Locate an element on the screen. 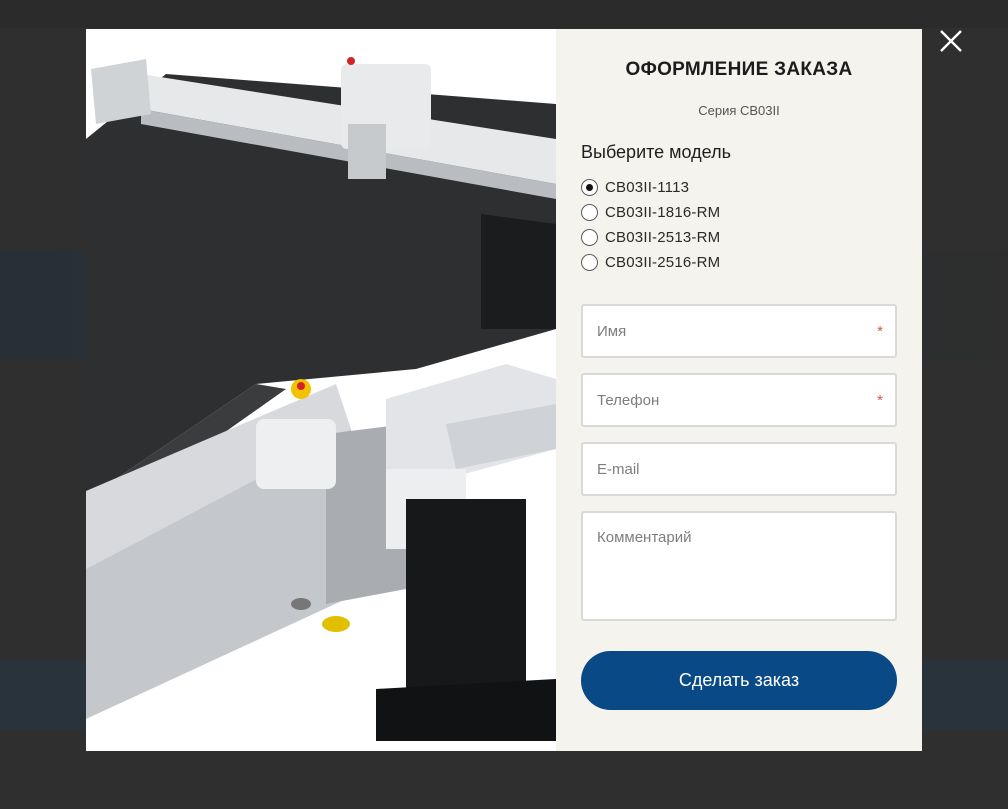 The image size is (1008, 809). comment-field is located at coordinates (739, 566).